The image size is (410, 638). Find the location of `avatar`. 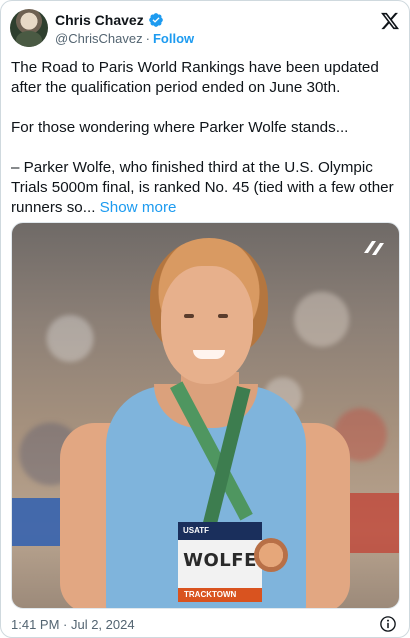

avatar is located at coordinates (29, 28).